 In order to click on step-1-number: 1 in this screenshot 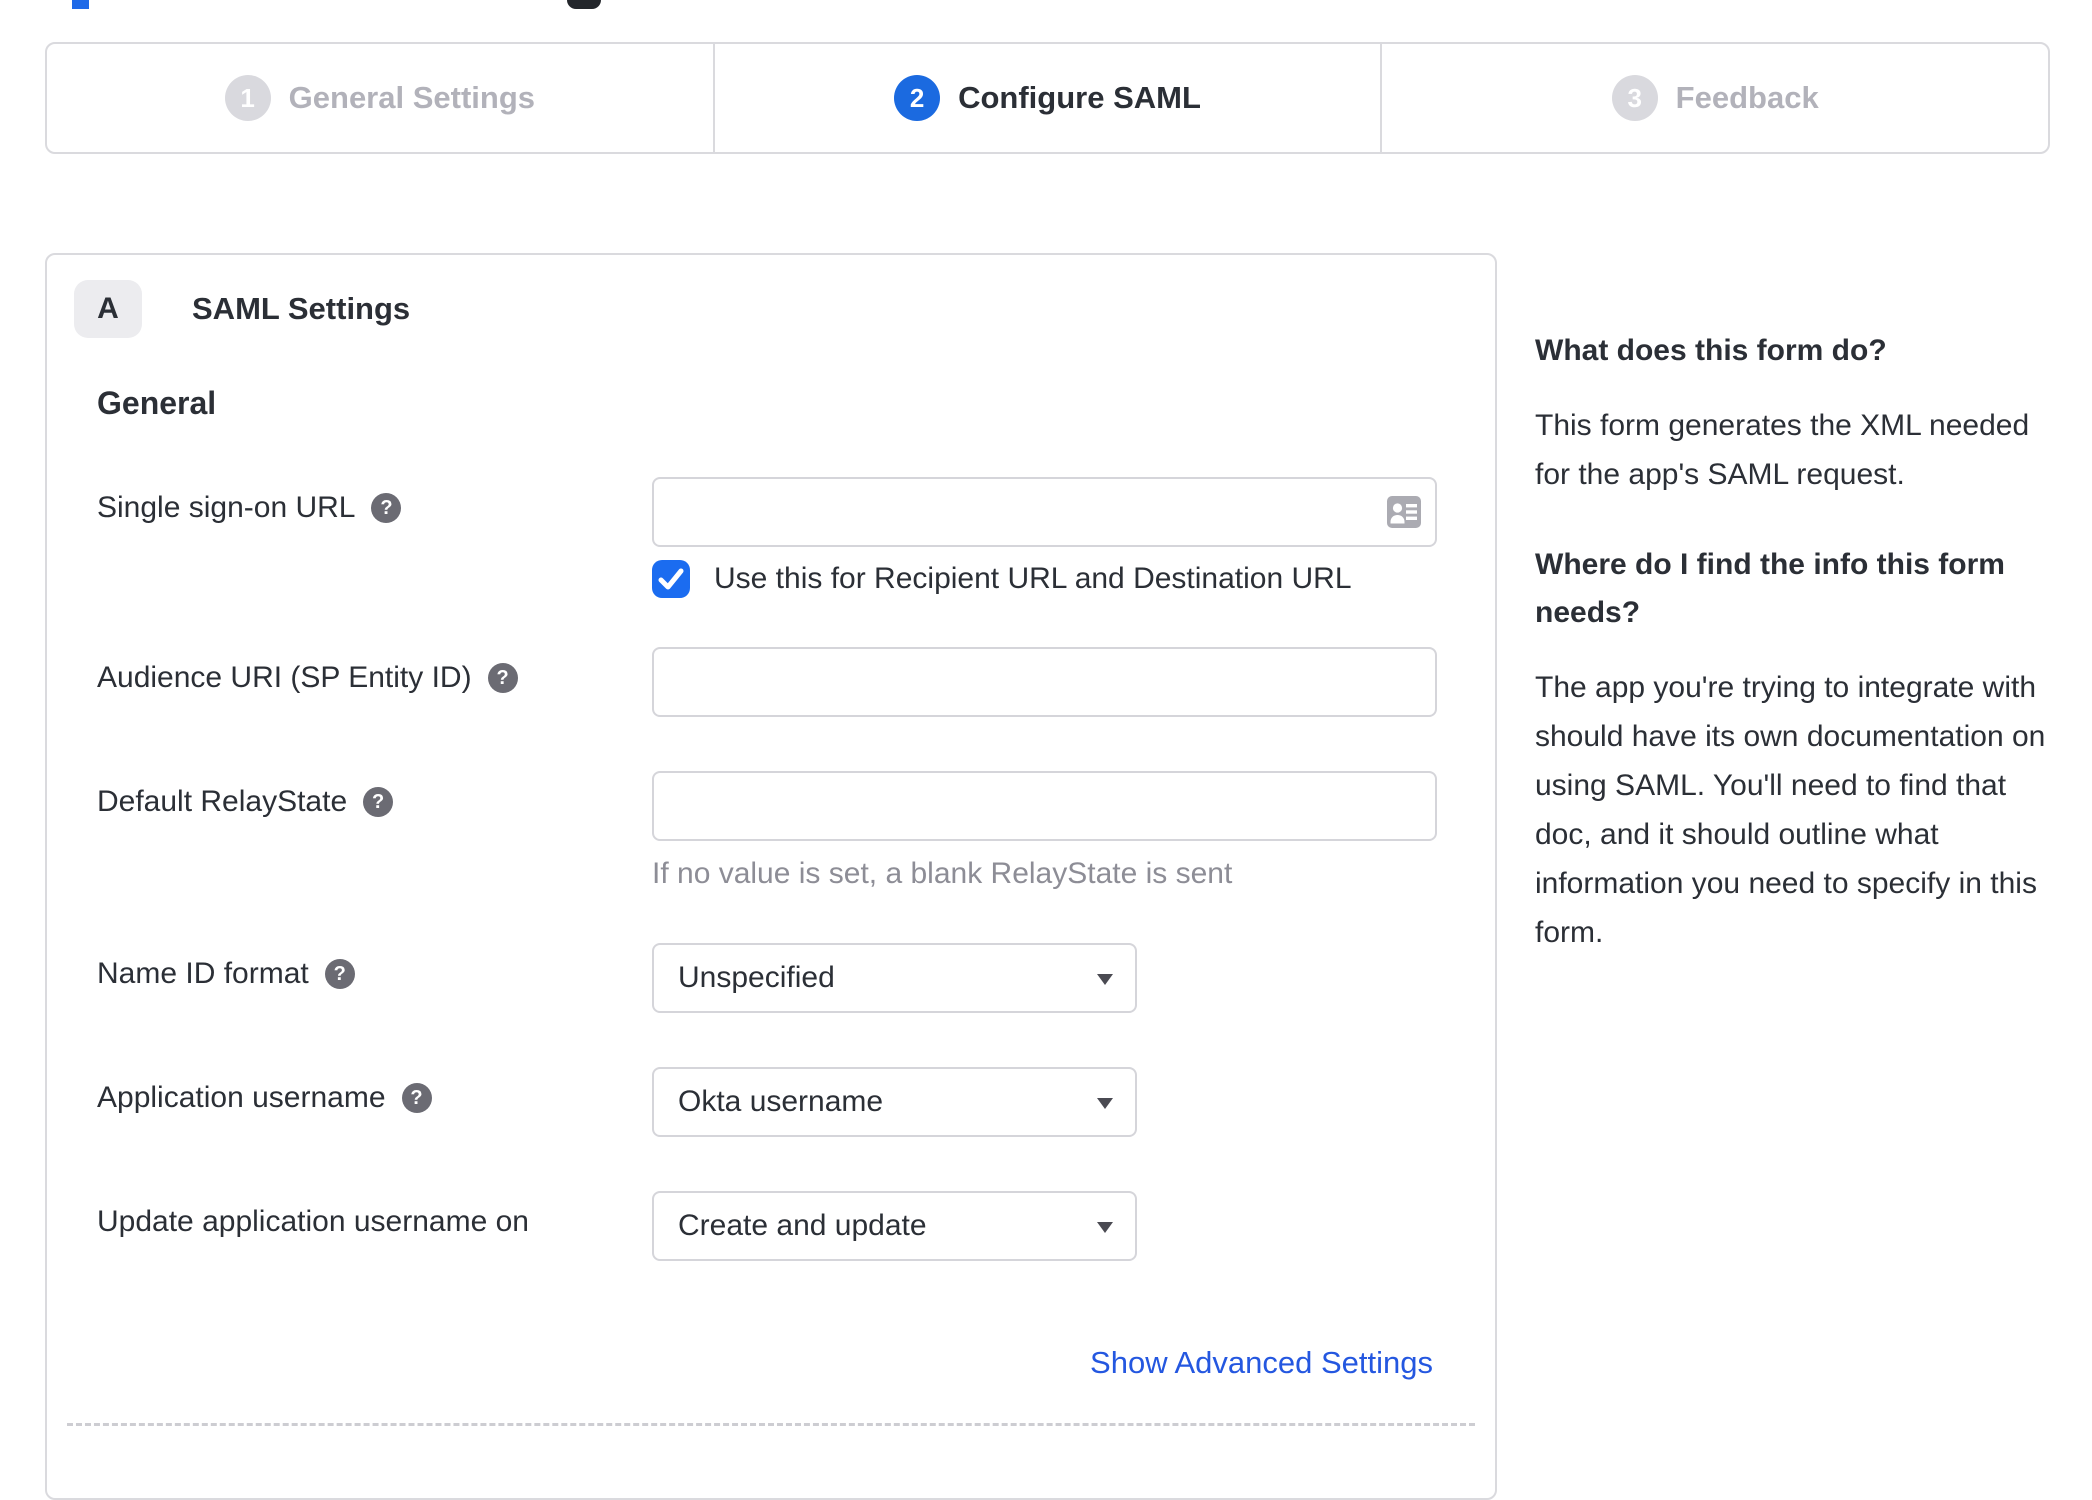, I will do `click(247, 98)`.